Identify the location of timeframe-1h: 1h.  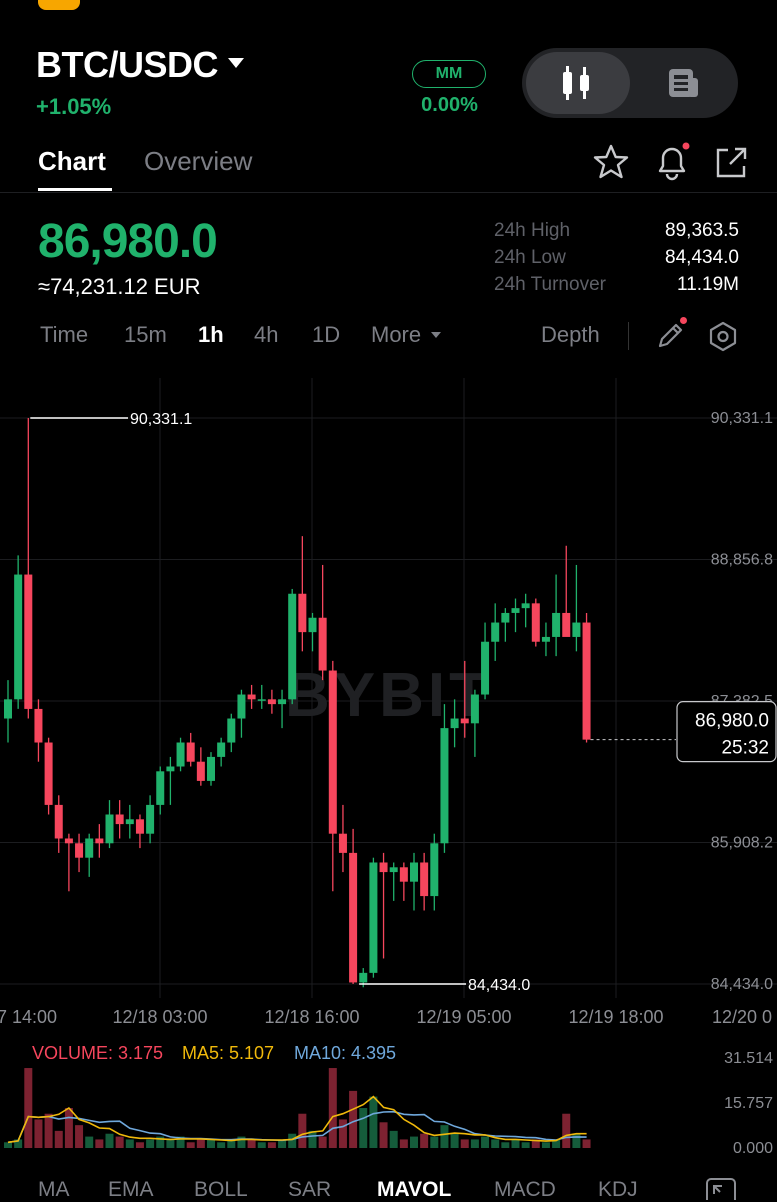
(211, 335).